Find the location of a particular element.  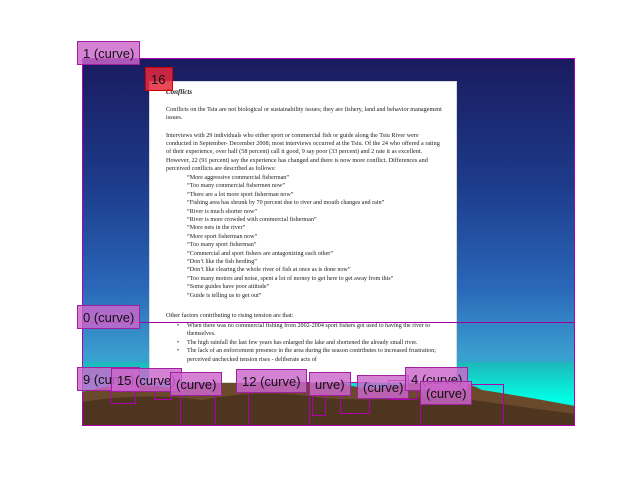

curve-fragment-label: urve) is located at coordinates (330, 384).